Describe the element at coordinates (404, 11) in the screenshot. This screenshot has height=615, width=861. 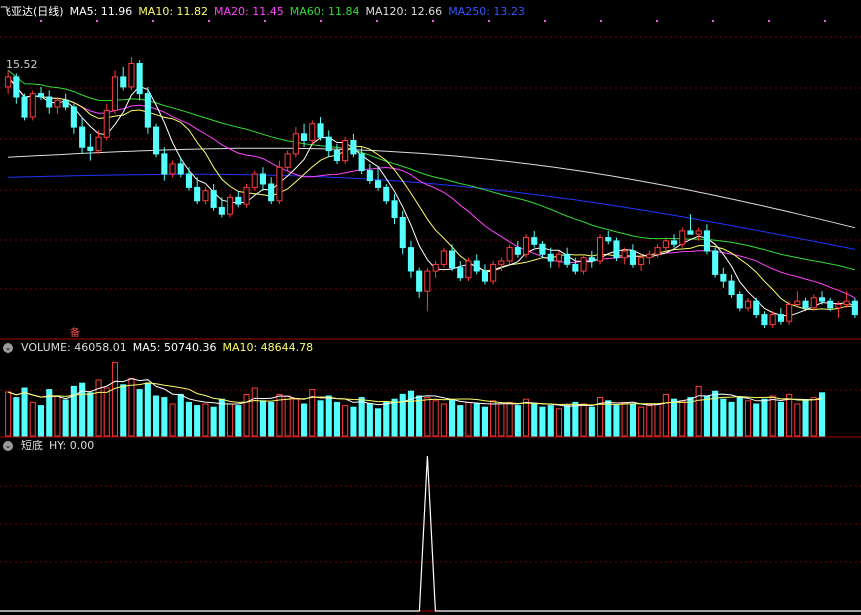
I see `ma120-label: MA120: 12.66` at that location.